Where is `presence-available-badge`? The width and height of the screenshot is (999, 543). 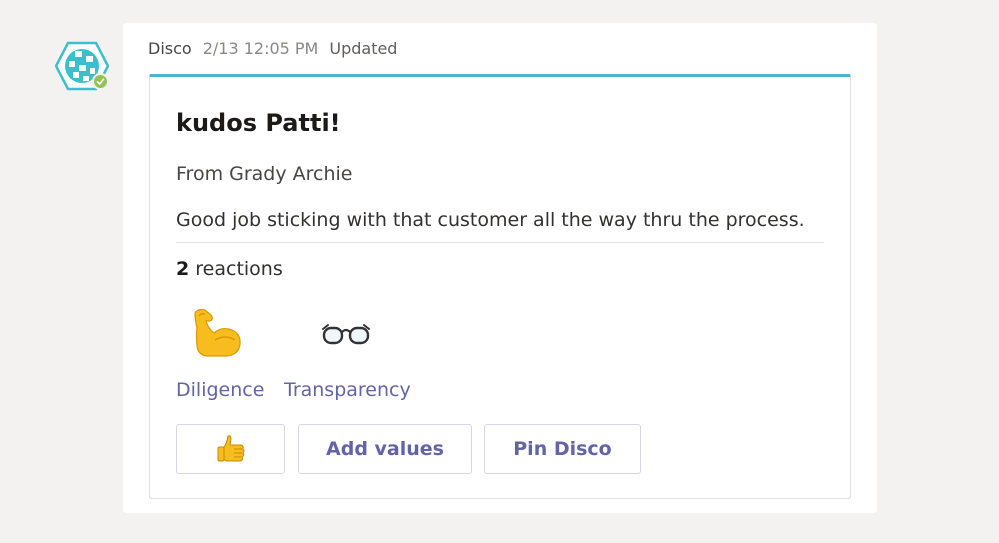
presence-available-badge is located at coordinates (100, 81).